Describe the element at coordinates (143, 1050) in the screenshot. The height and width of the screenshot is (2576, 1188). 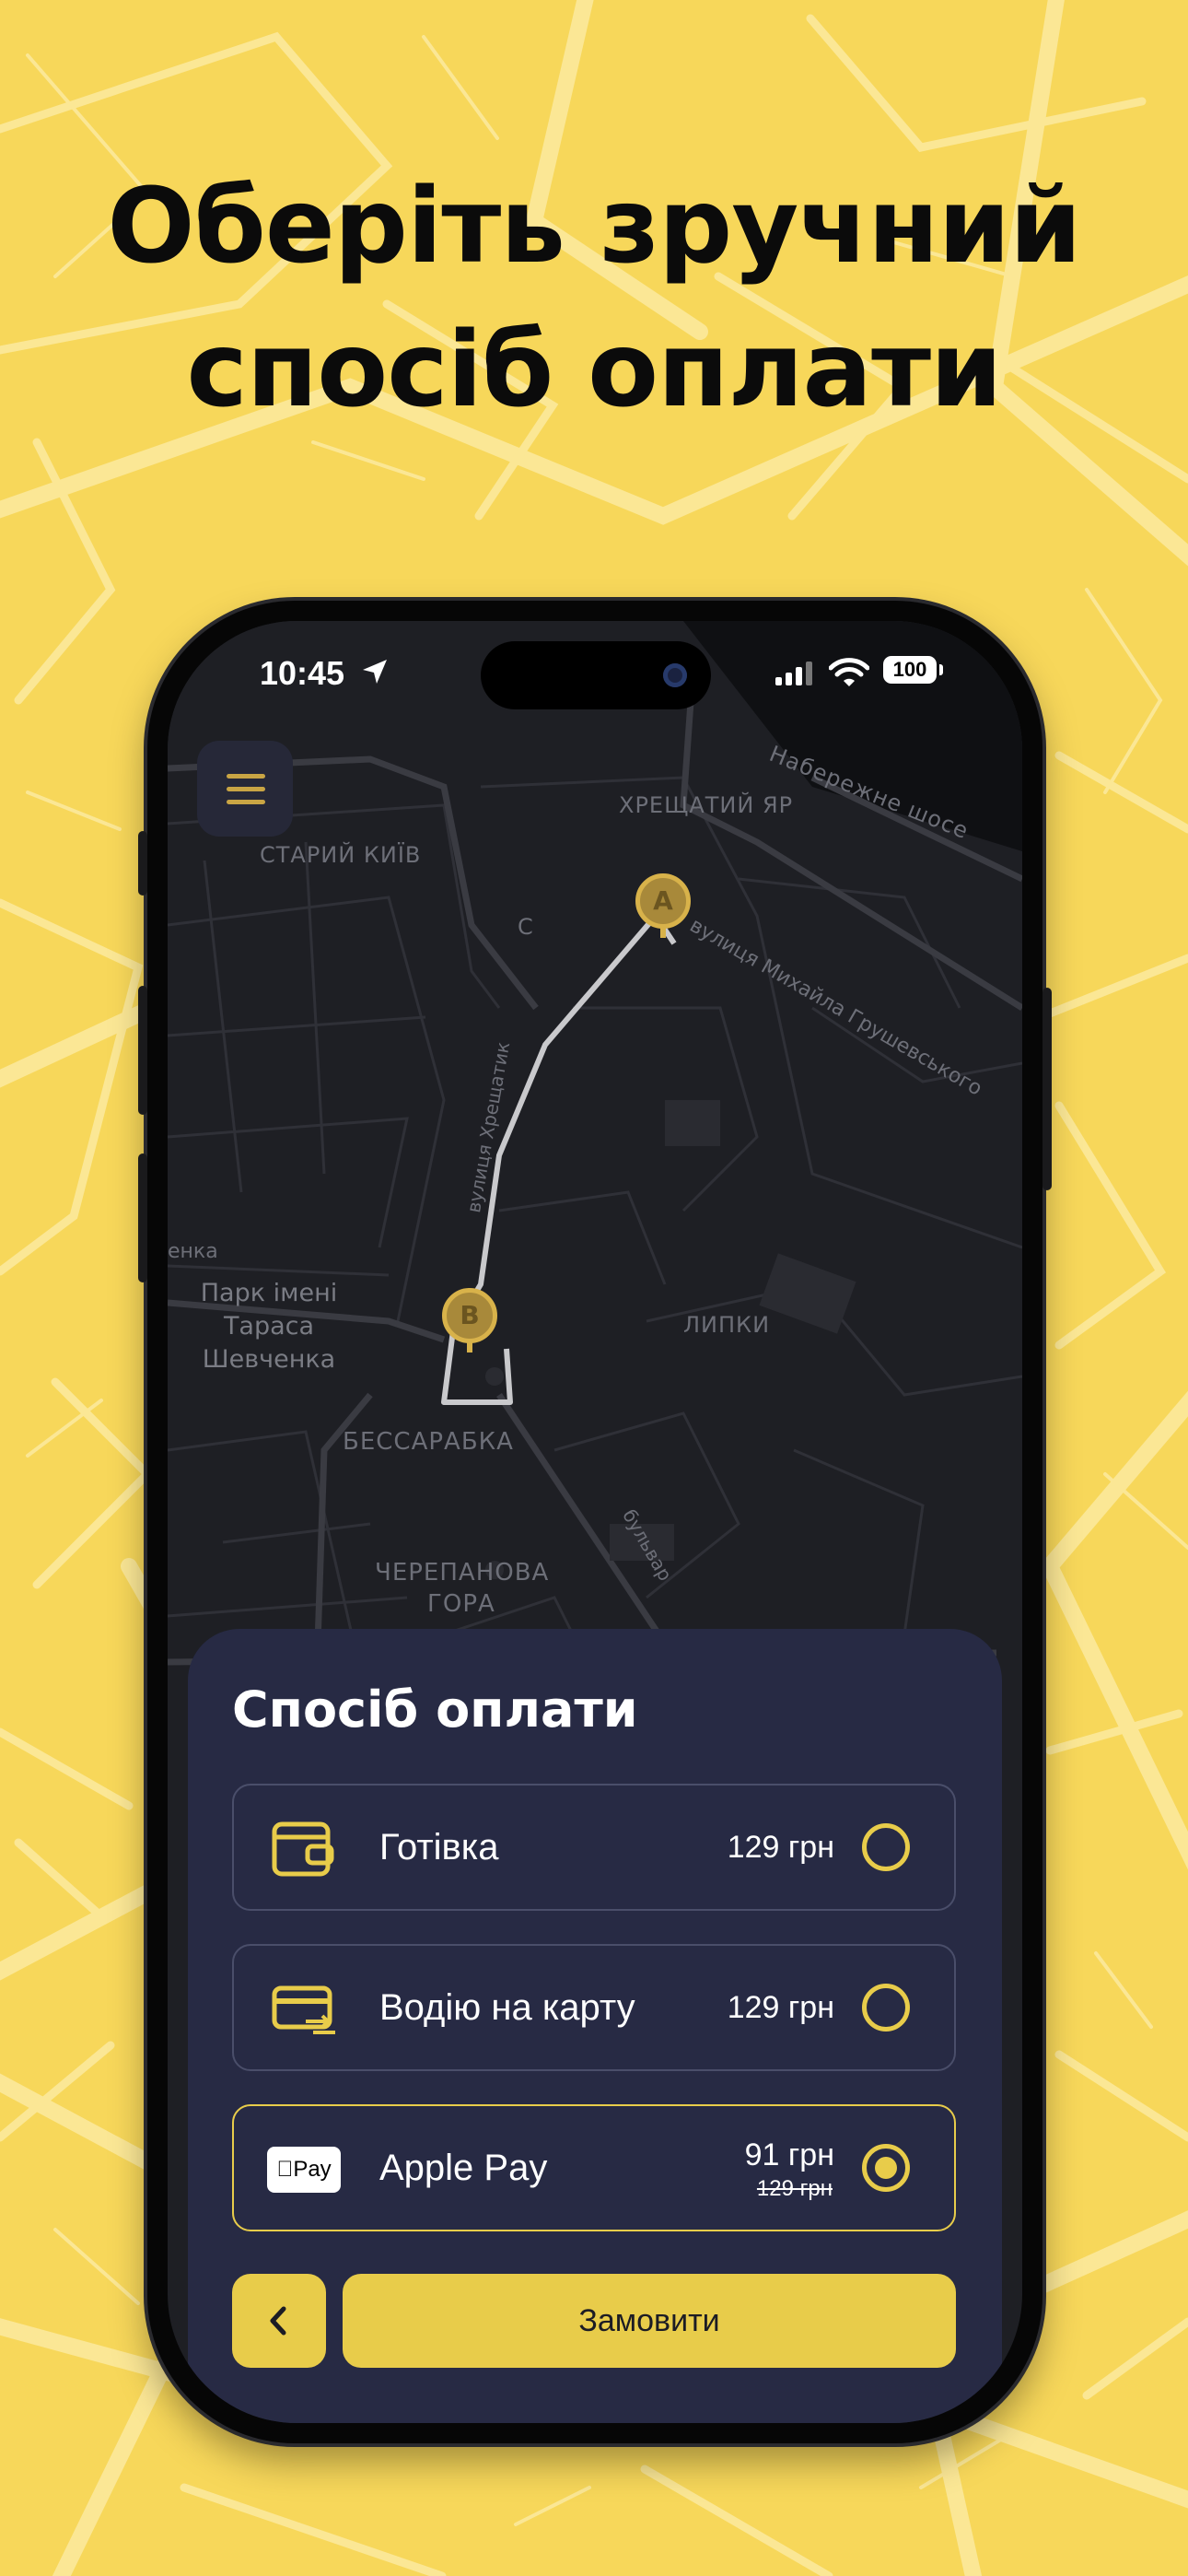
I see `volume-up-button` at that location.